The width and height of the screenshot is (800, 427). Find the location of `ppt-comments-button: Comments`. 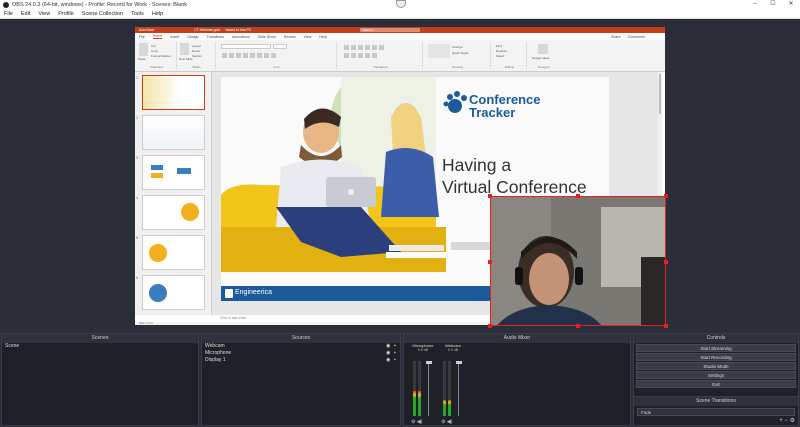

ppt-comments-button: Comments is located at coordinates (636, 37).